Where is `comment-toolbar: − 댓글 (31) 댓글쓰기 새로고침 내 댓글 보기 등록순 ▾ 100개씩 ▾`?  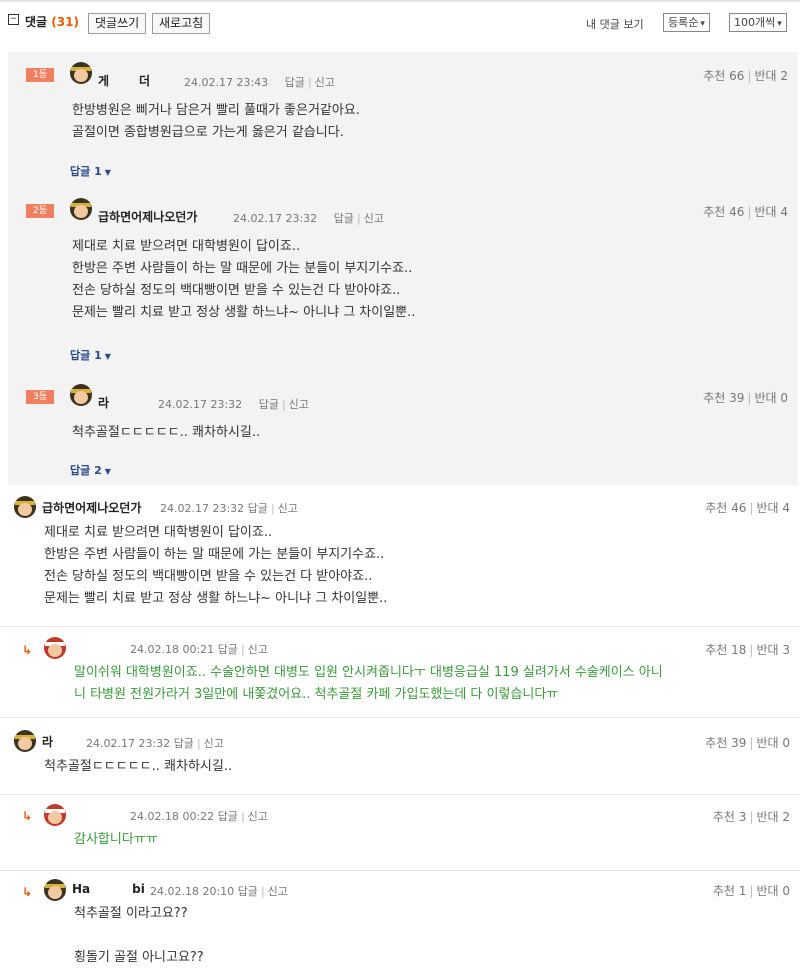 comment-toolbar: − 댓글 (31) 댓글쓰기 새로고침 내 댓글 보기 등록순 ▾ 100개씩 ▾ is located at coordinates (400, 20).